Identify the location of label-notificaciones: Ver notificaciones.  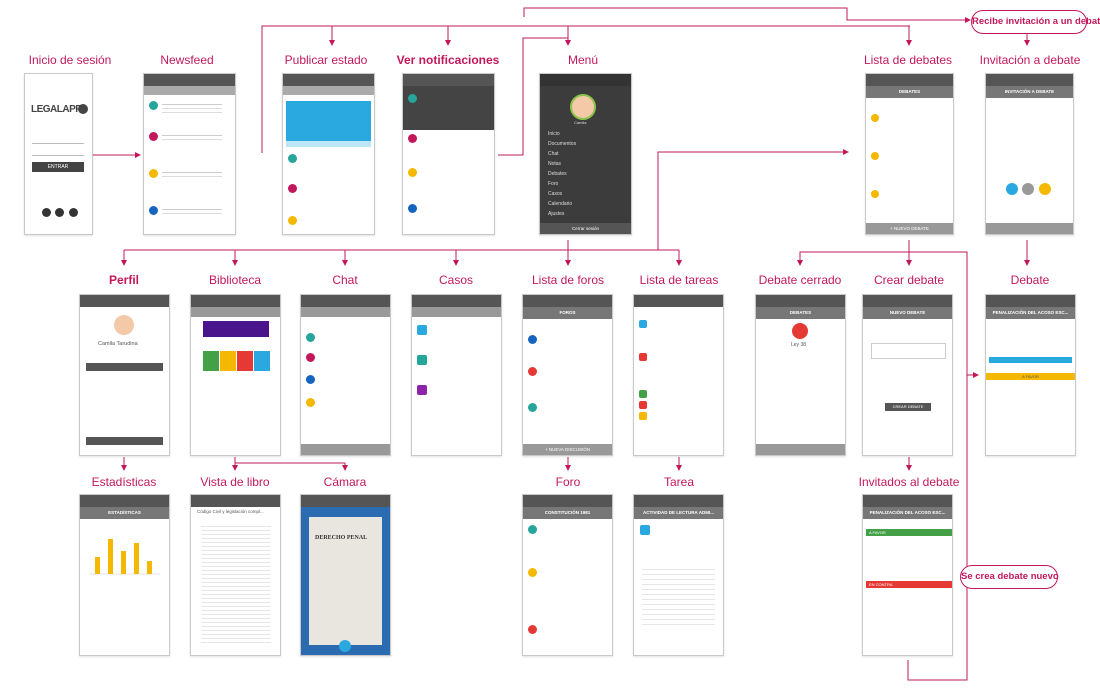
(448, 60).